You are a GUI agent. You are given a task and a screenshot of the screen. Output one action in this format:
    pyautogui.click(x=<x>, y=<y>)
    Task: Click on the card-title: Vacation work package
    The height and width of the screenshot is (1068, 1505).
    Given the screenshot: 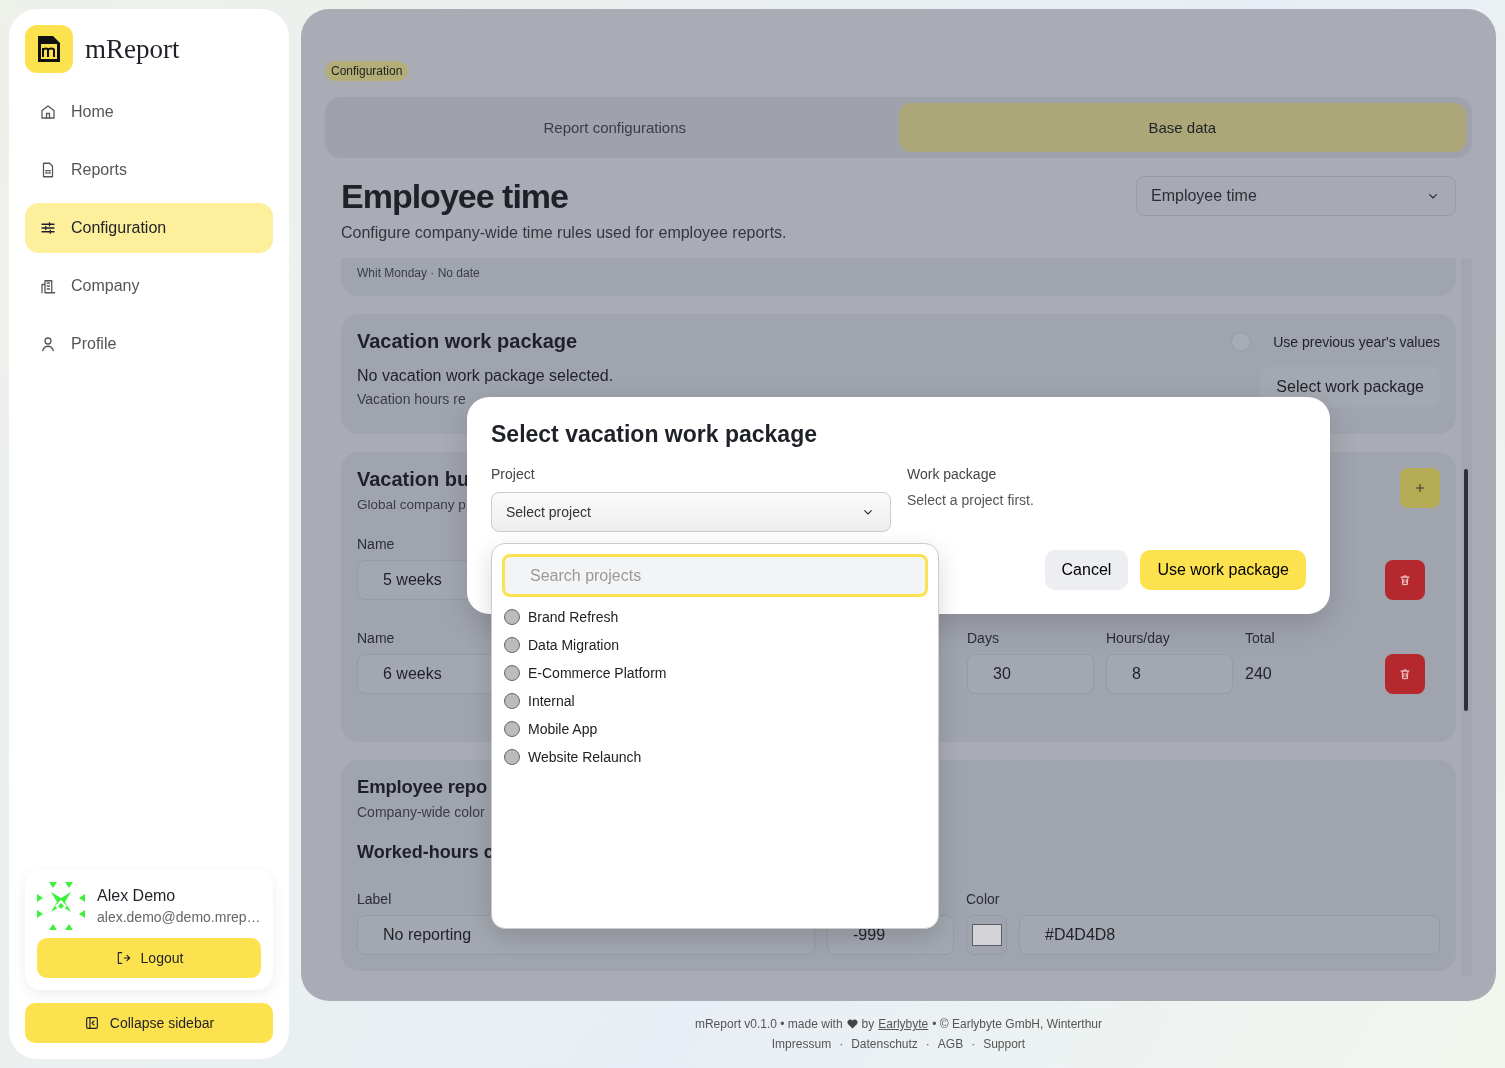 What is the action you would take?
    pyautogui.click(x=467, y=341)
    